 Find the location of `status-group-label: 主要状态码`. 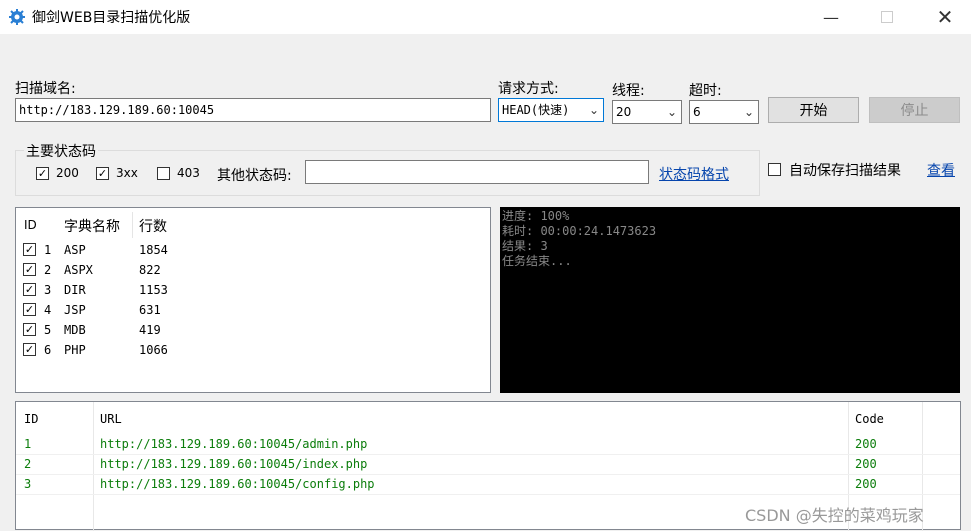

status-group-label: 主要状态码 is located at coordinates (61, 151).